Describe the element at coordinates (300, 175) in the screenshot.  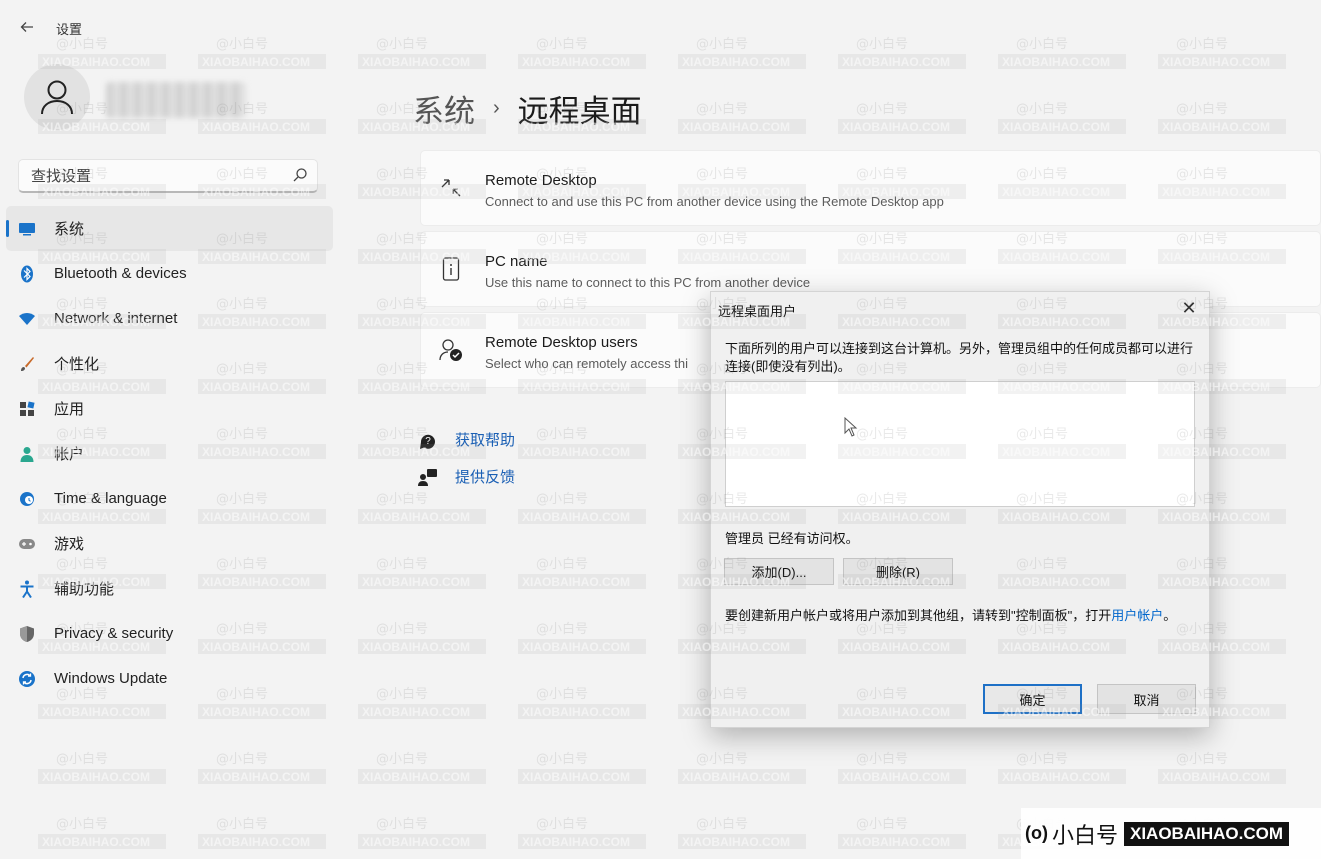
I see `search-icon` at that location.